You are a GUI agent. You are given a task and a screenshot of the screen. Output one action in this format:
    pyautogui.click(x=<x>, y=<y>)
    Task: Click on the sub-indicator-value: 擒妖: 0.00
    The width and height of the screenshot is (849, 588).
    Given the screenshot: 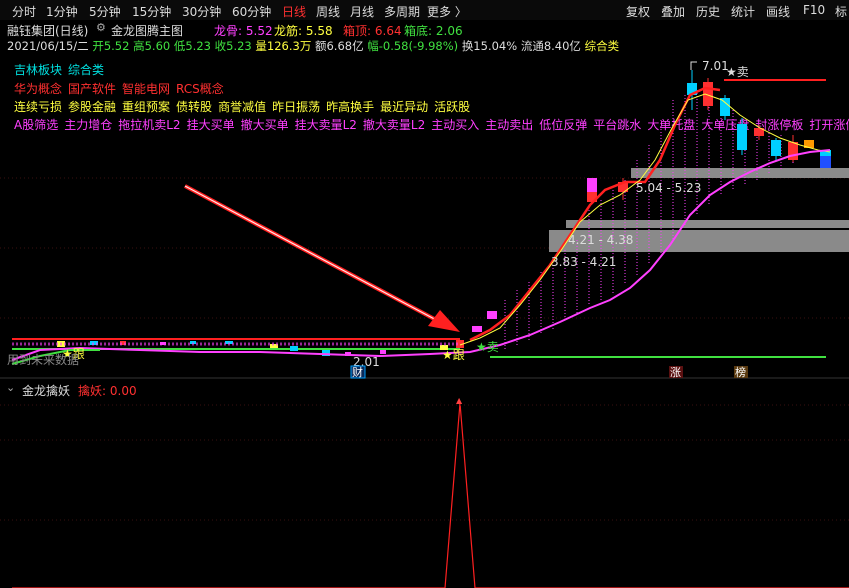 What is the action you would take?
    pyautogui.click(x=107, y=391)
    